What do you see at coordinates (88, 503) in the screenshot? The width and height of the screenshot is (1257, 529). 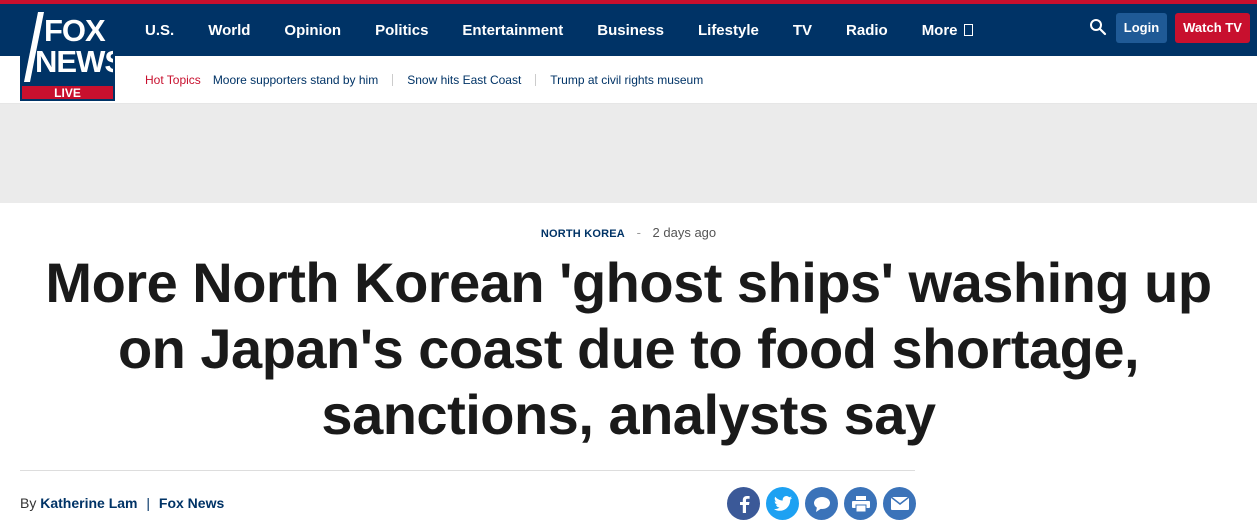 I see `author-link: Katherine Lam` at bounding box center [88, 503].